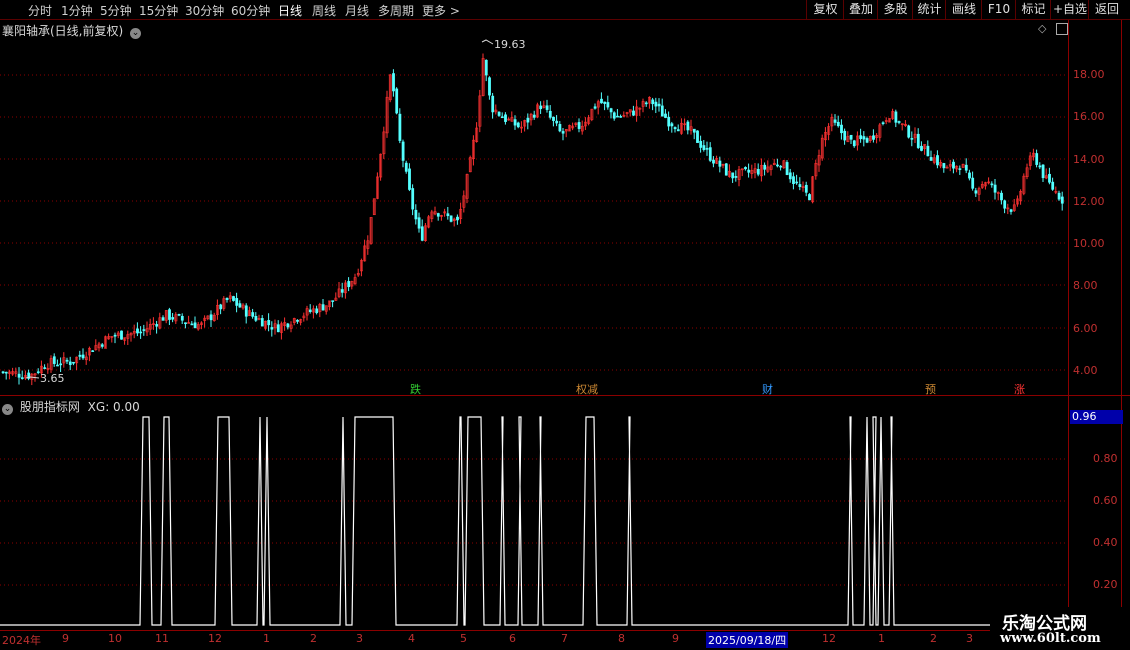 The image size is (1130, 650). Describe the element at coordinates (1096, 417) in the screenshot. I see `indicator-current-value: 0.96` at that location.